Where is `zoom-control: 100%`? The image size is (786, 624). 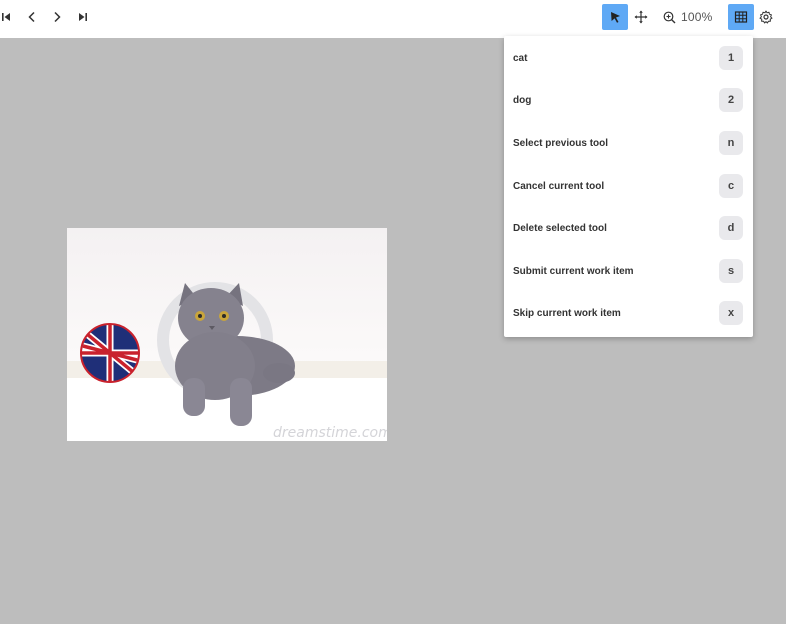 zoom-control: 100% is located at coordinates (688, 17).